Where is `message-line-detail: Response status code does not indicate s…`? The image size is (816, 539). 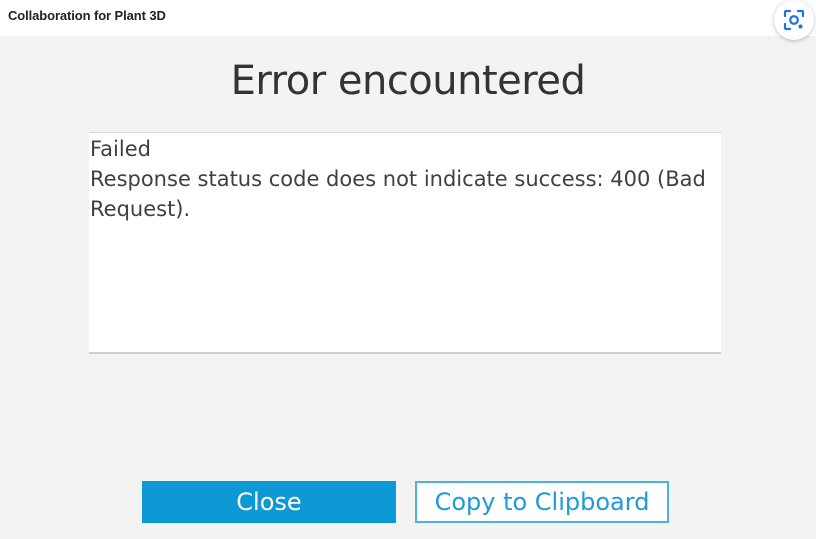
message-line-detail: Response status code does not indicate s… is located at coordinates (398, 179).